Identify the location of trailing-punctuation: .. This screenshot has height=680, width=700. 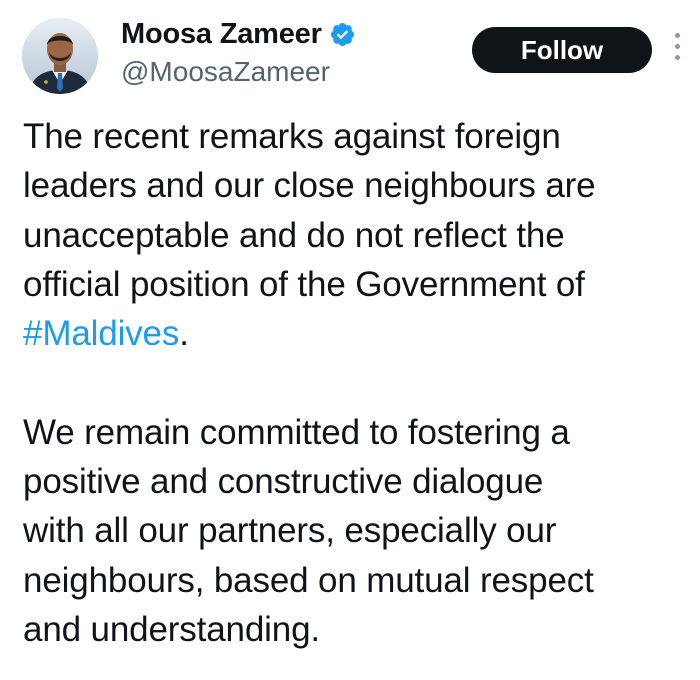
(184, 334).